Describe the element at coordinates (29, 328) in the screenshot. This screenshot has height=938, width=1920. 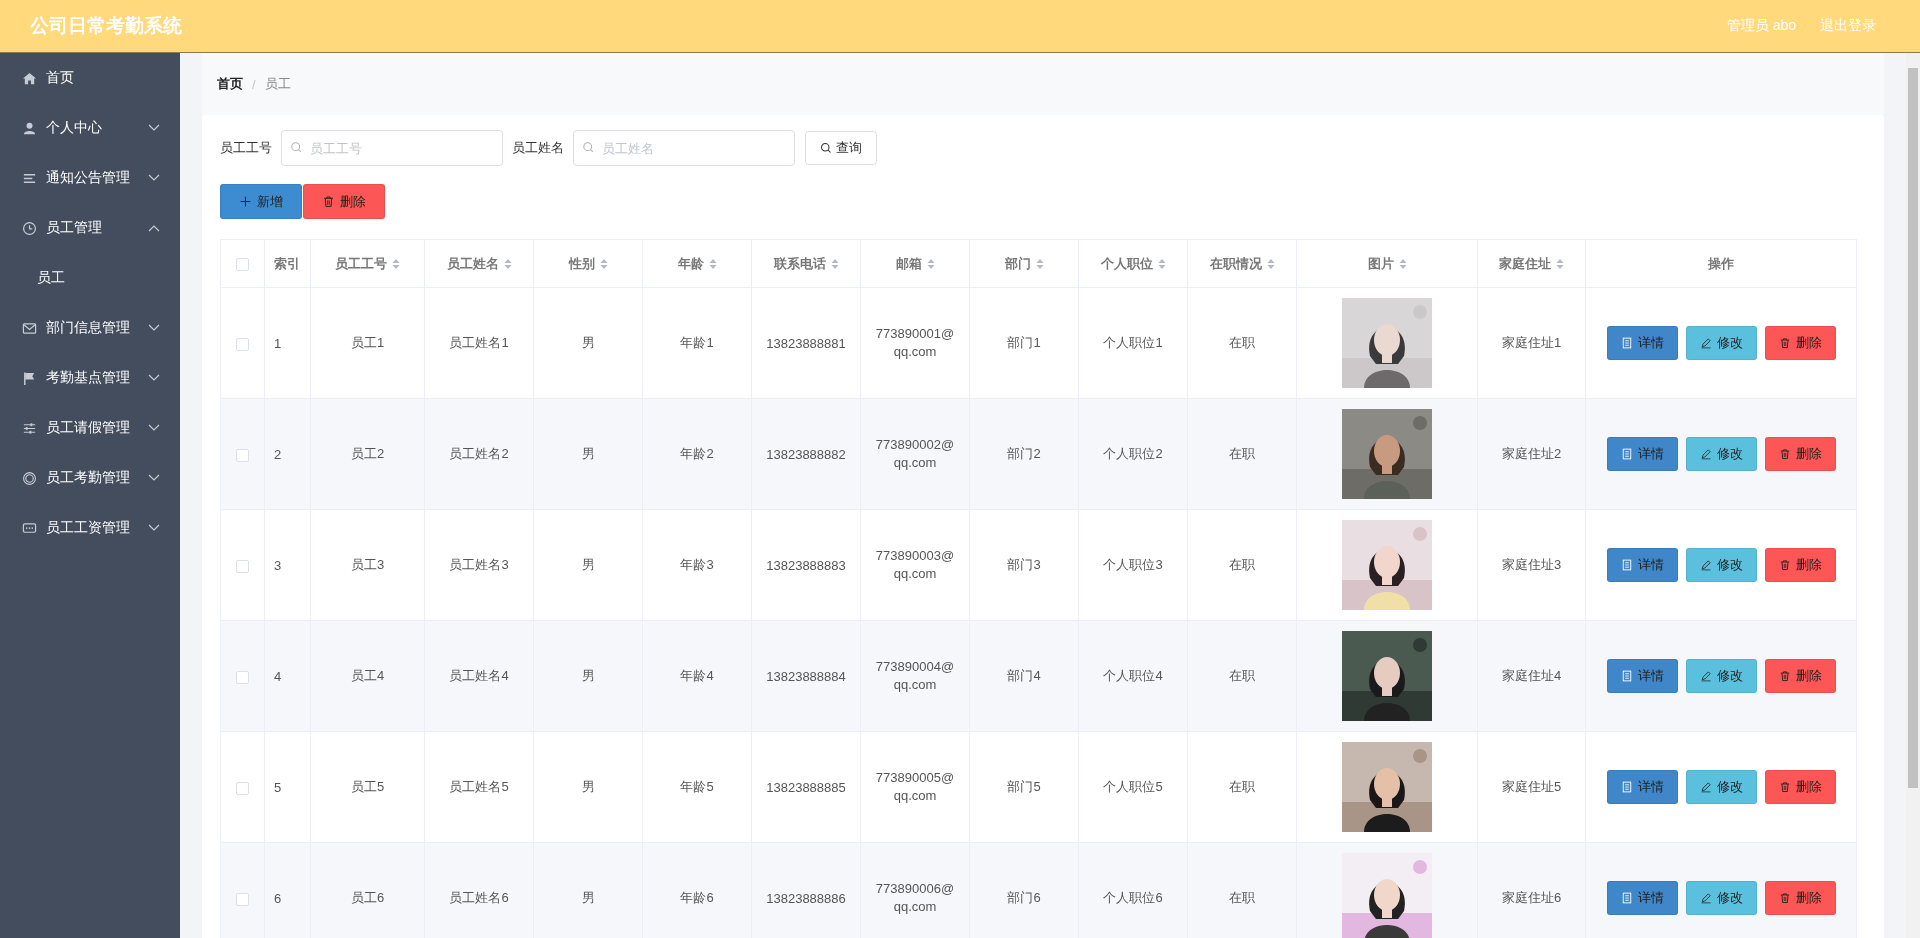
I see `envelope-icon` at that location.